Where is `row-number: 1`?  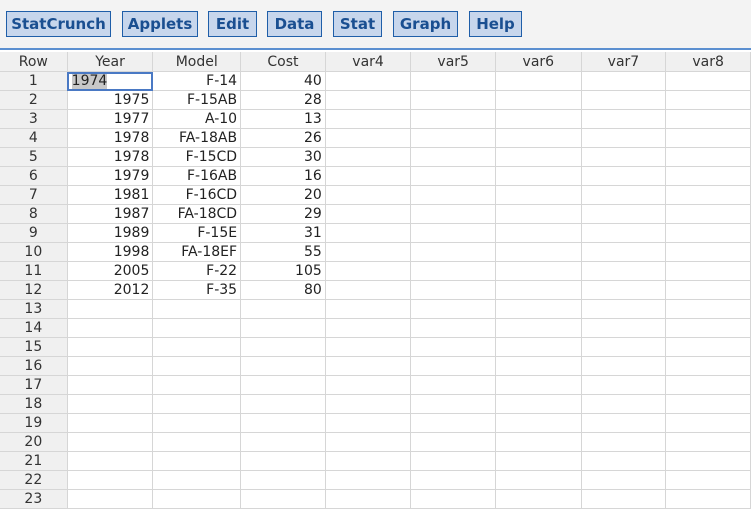 row-number: 1 is located at coordinates (34, 81).